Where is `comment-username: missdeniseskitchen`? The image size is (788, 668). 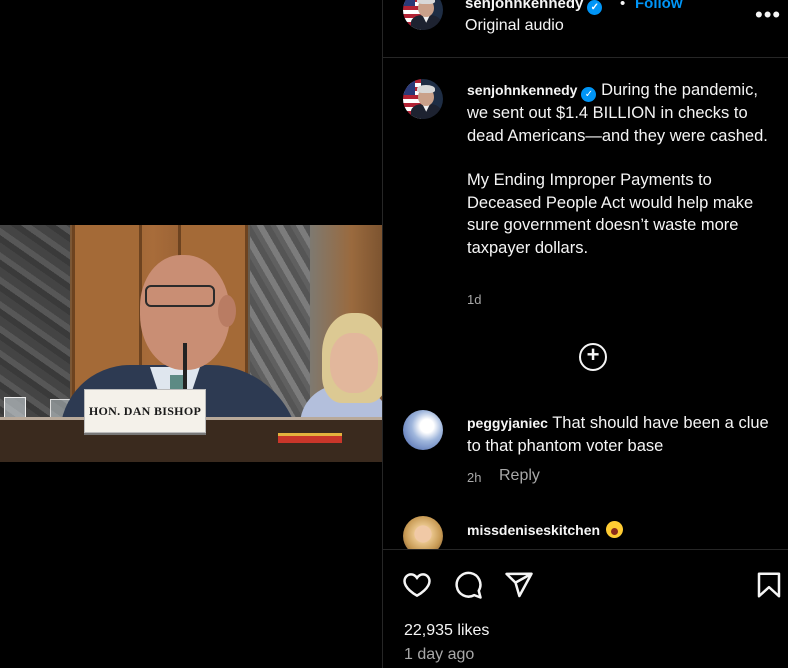
comment-username: missdeniseskitchen is located at coordinates (533, 530).